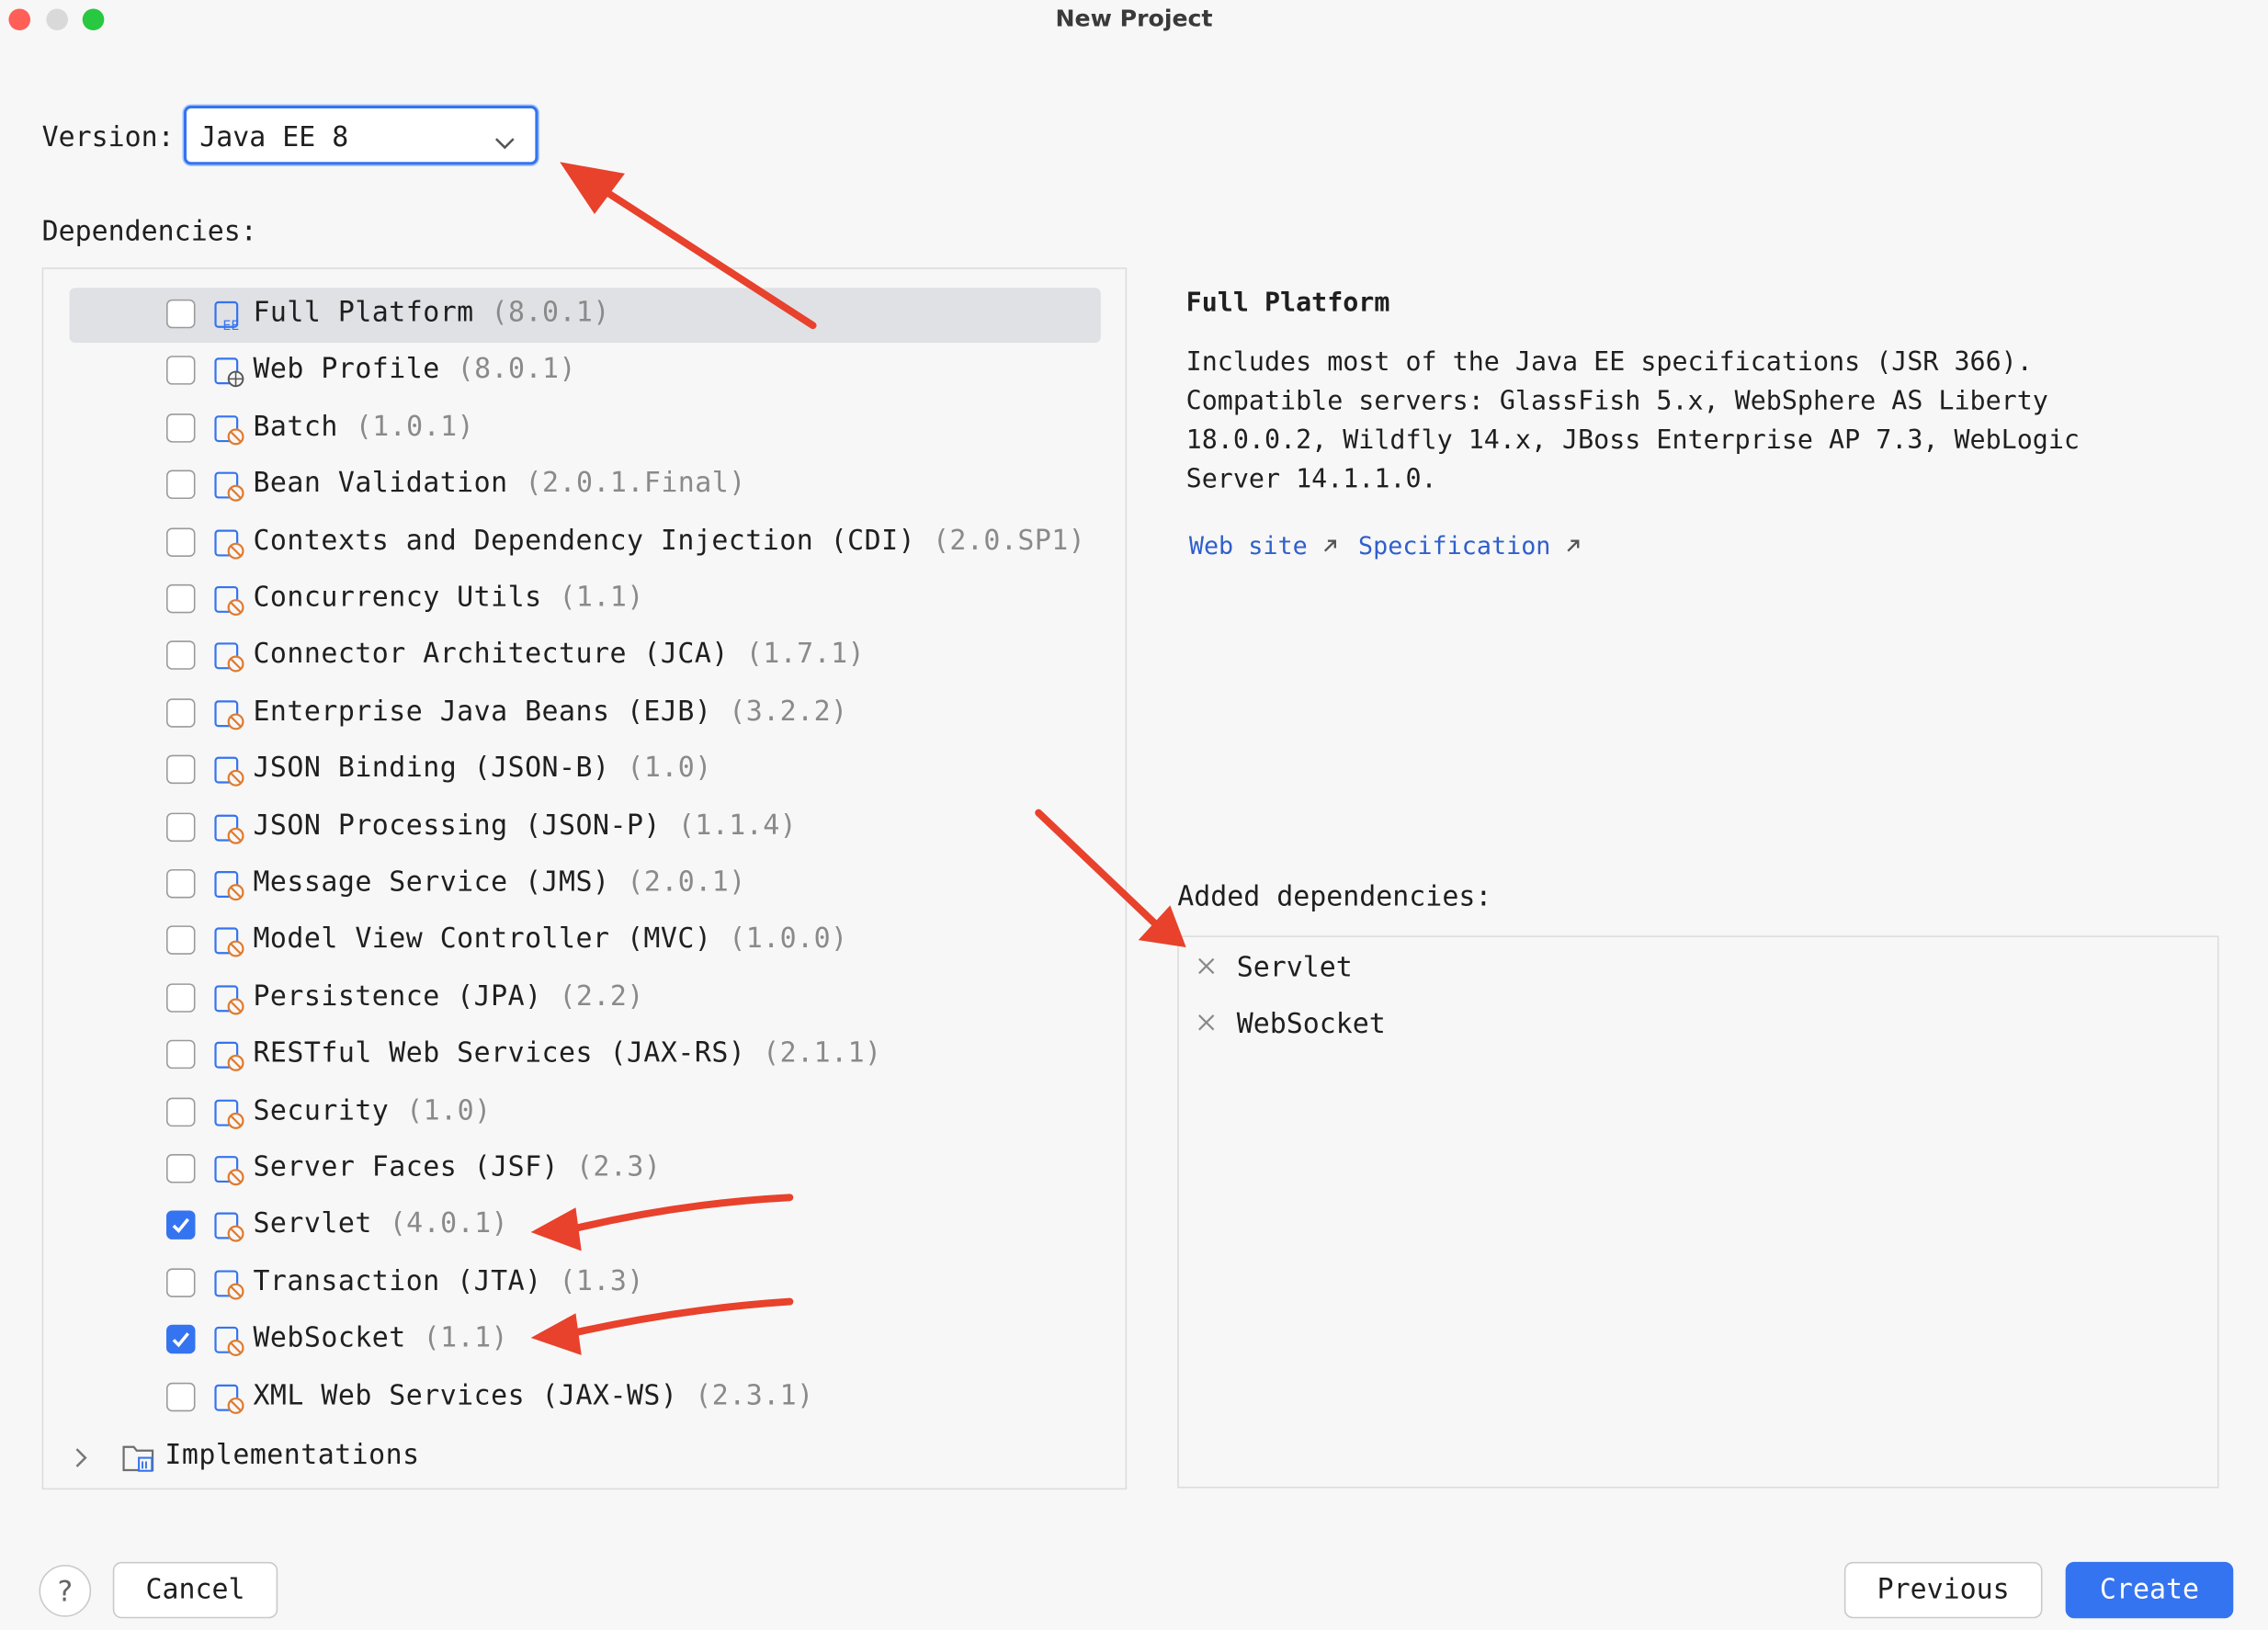 Image resolution: width=2268 pixels, height=1630 pixels. Describe the element at coordinates (1009, 540) in the screenshot. I see `dependency-version: (2.0.SP1)` at that location.